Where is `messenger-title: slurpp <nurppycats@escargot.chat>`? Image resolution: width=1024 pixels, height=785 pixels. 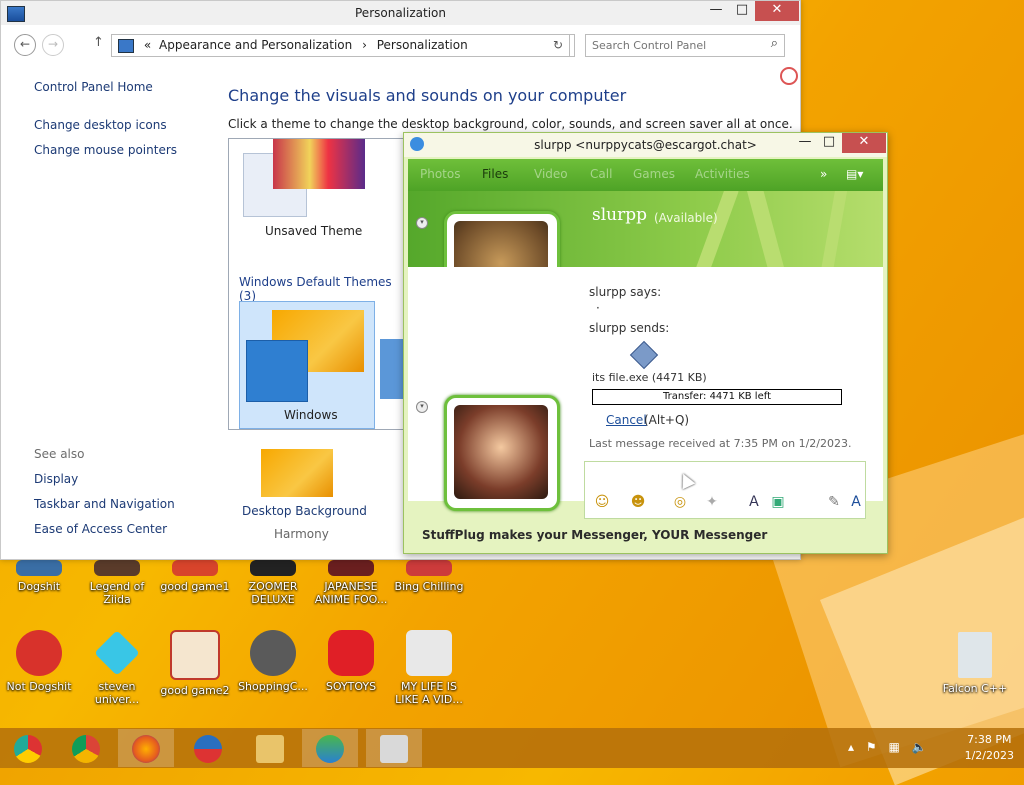
messenger-title: slurpp <nurppycats@escargot.chat> is located at coordinates (645, 145).